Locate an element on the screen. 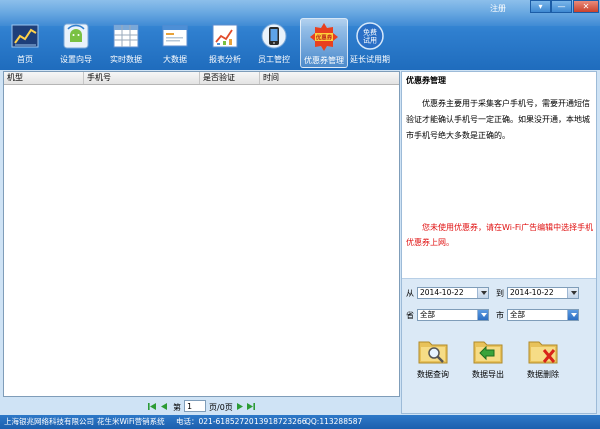  nav-home: 首页 is located at coordinates (25, 43).